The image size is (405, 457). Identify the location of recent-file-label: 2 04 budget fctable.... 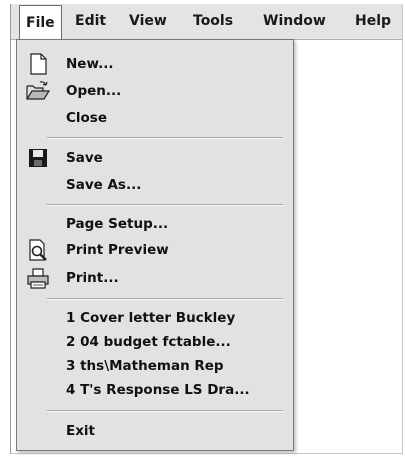
(148, 342).